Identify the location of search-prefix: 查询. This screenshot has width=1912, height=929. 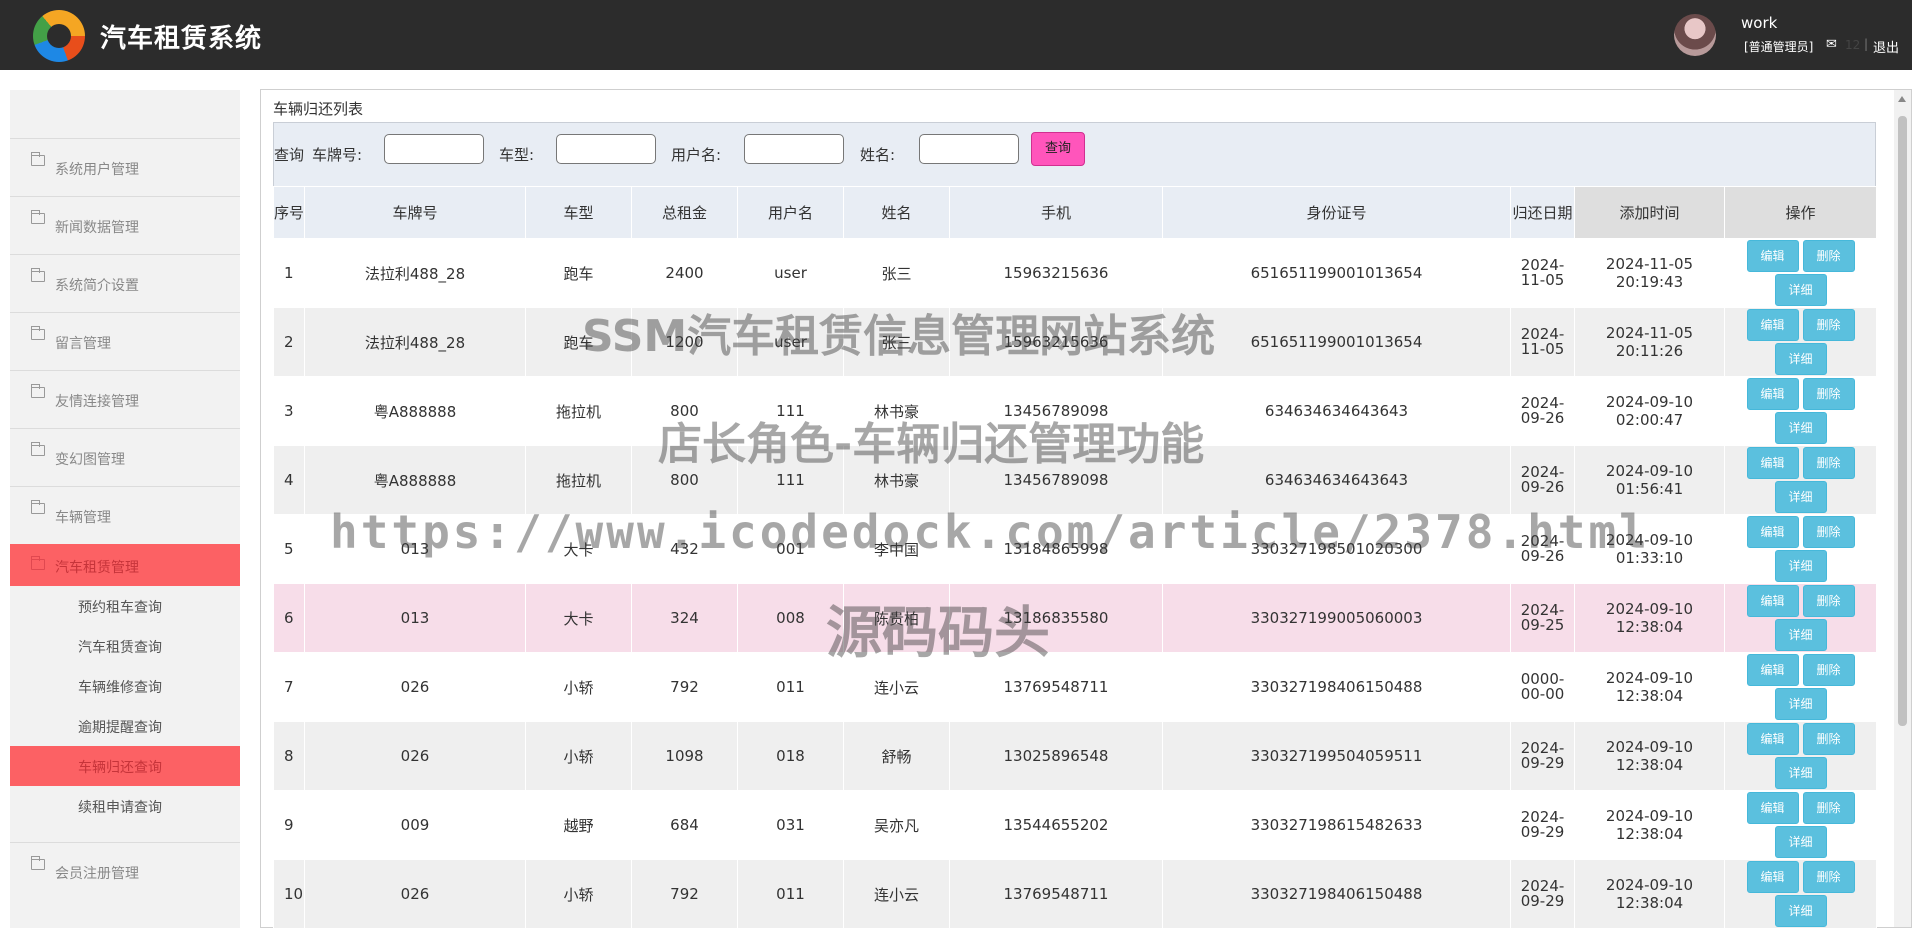
(289, 155).